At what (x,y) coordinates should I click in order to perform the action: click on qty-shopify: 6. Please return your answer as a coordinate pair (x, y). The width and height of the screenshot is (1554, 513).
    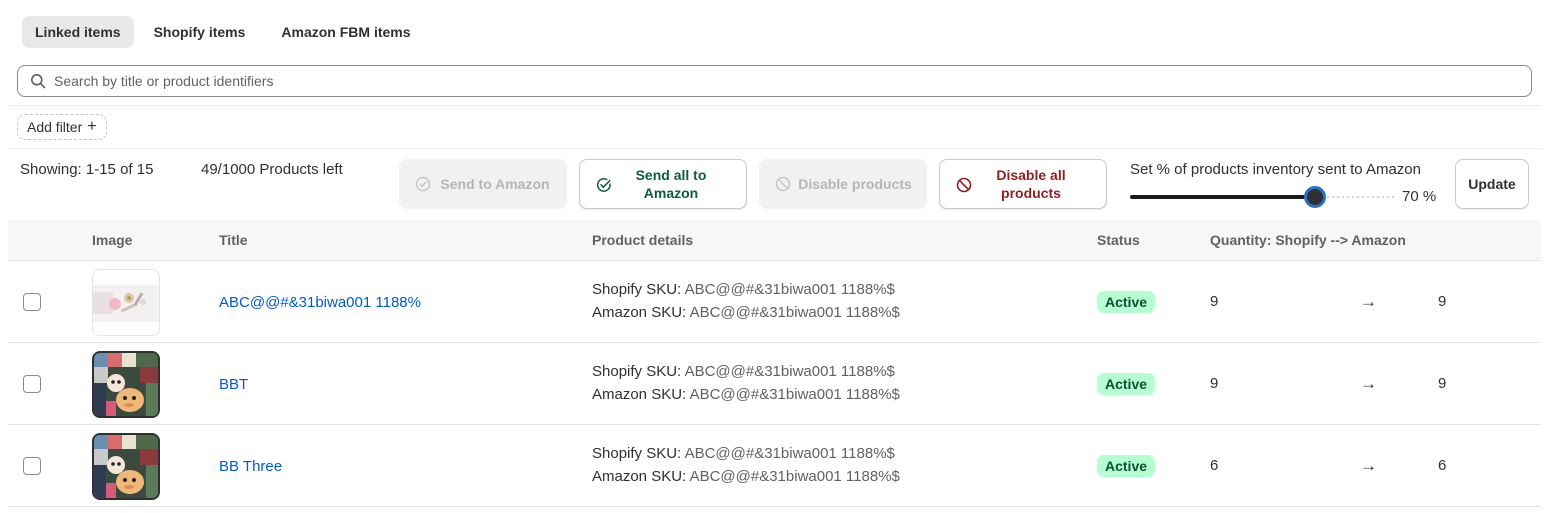
    Looking at the image, I should click on (1214, 465).